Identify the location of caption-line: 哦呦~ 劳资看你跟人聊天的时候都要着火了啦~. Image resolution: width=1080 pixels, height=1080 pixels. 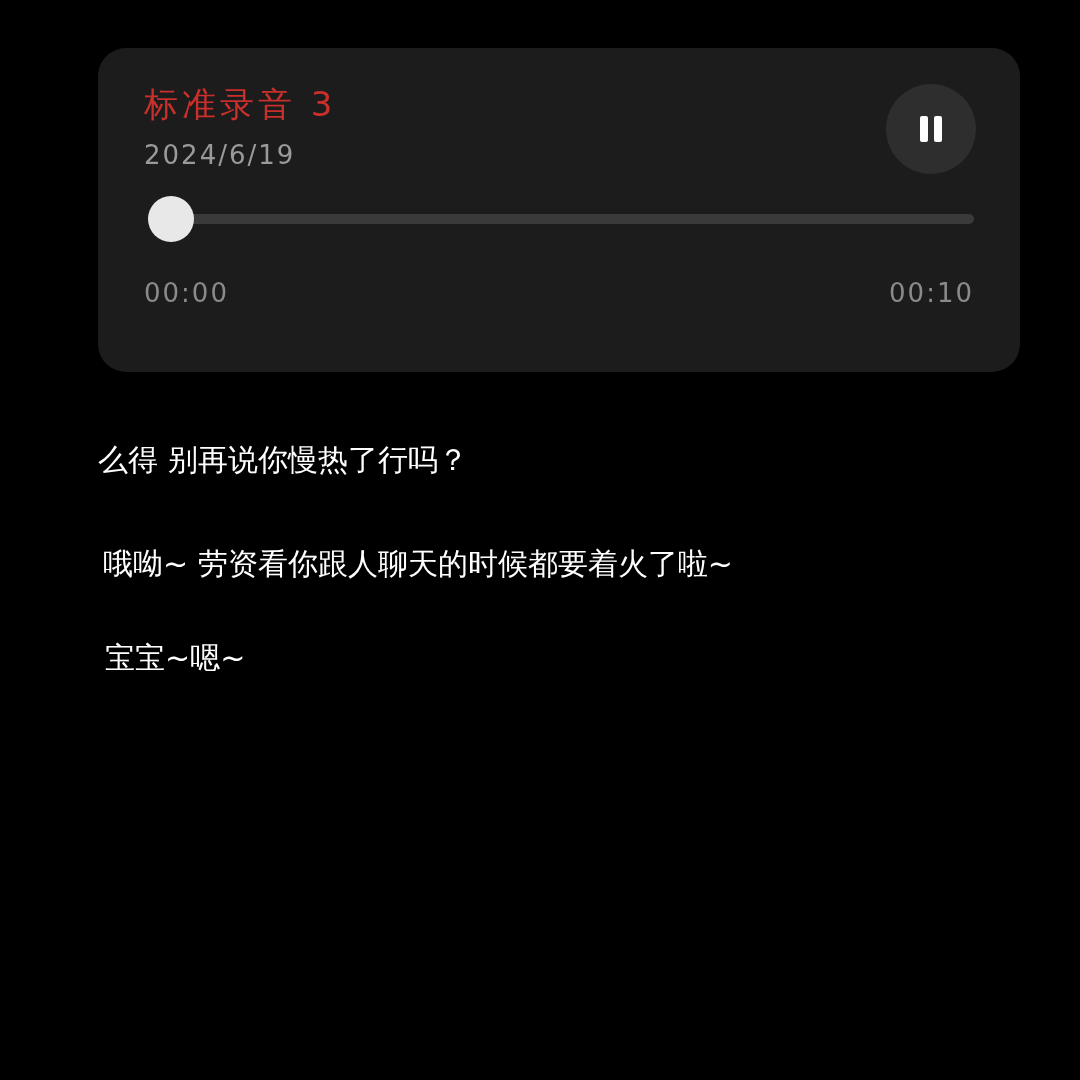
(418, 563).